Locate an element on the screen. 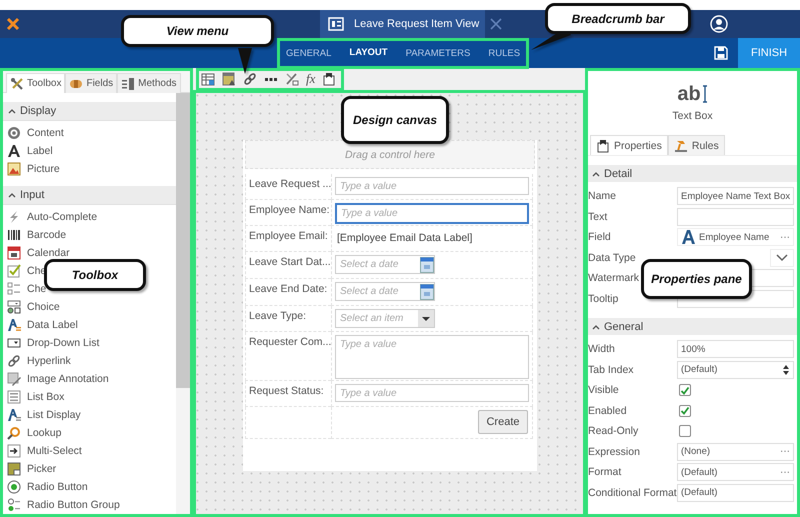 This screenshot has height=517, width=800. property-label: Format is located at coordinates (605, 472).